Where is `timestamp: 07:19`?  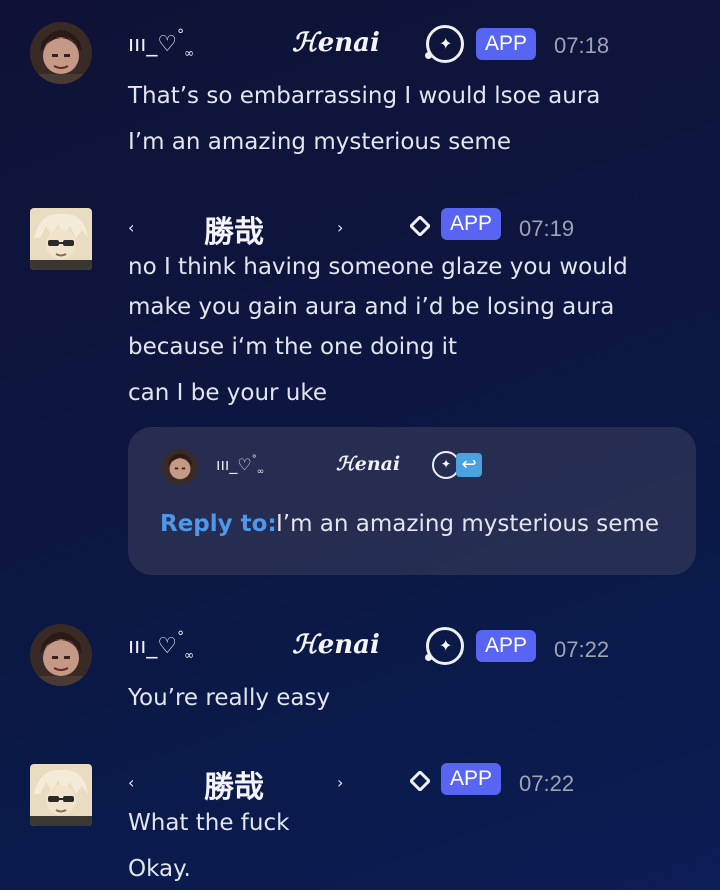 timestamp: 07:19 is located at coordinates (547, 228).